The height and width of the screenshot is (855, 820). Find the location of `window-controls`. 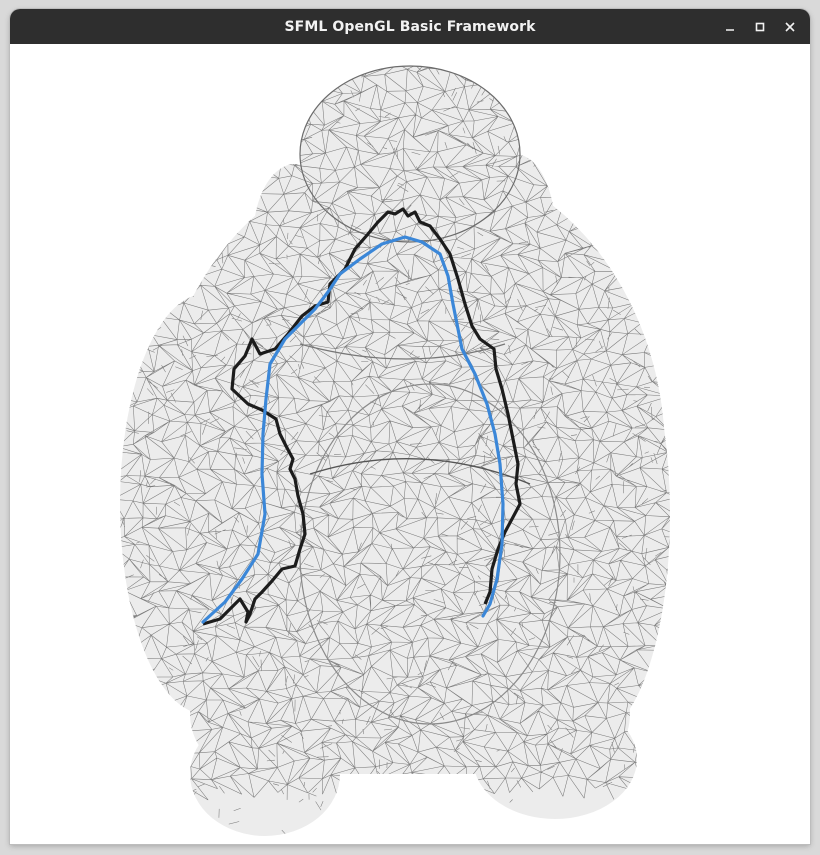

window-controls is located at coordinates (760, 26).